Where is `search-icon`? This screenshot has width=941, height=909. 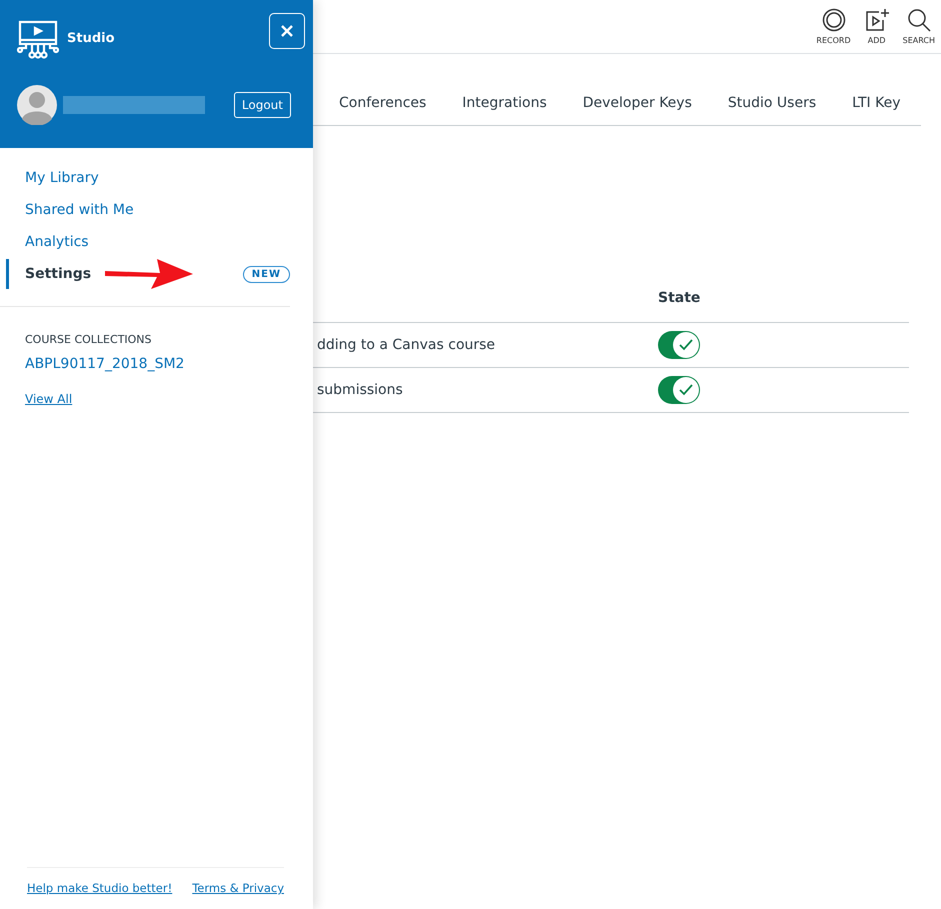
search-icon is located at coordinates (918, 20).